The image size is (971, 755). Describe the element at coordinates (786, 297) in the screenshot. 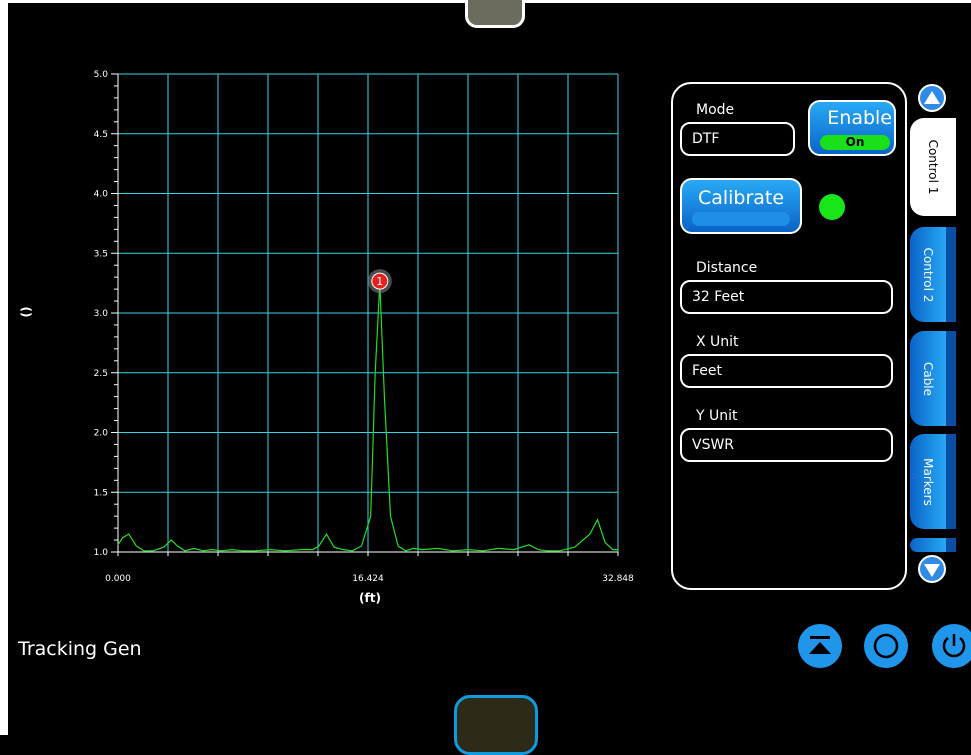

I see `distance-field: 32 Feet` at that location.